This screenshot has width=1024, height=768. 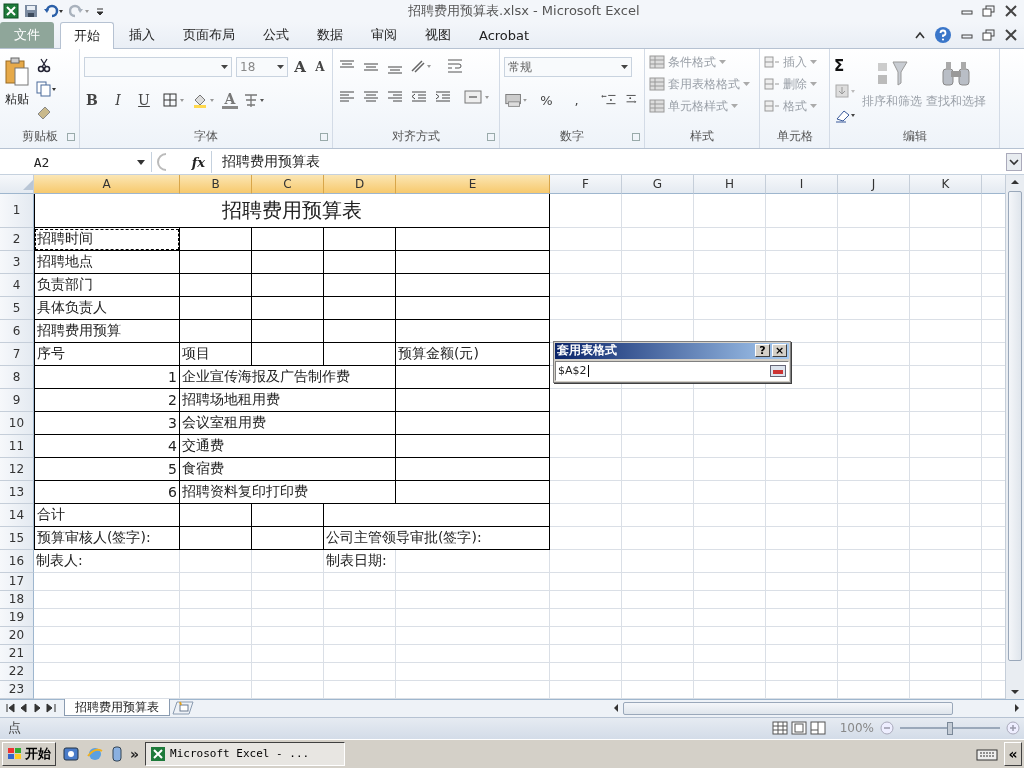 I want to click on table-cell: 制表日期:, so click(x=356, y=559).